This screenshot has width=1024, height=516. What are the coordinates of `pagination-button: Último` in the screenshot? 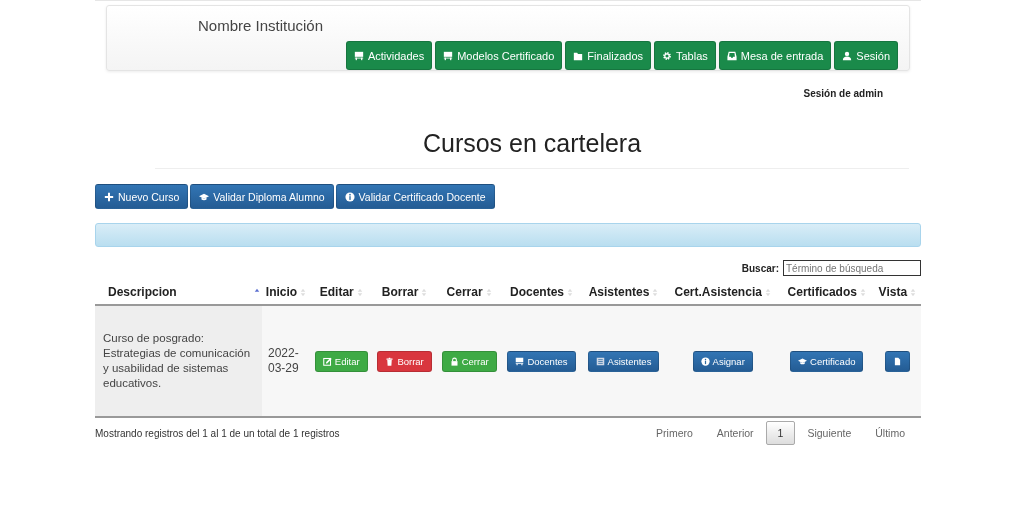 It's located at (890, 433).